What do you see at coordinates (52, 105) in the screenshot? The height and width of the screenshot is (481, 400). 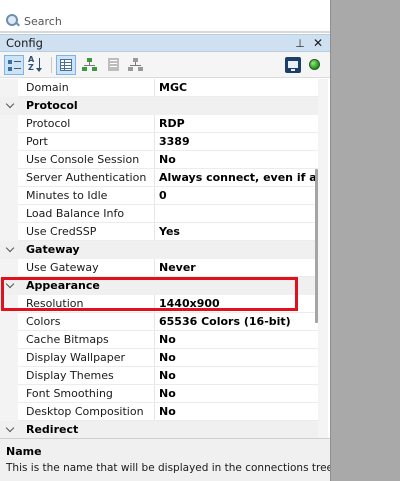 I see `category-label: Protocol` at bounding box center [52, 105].